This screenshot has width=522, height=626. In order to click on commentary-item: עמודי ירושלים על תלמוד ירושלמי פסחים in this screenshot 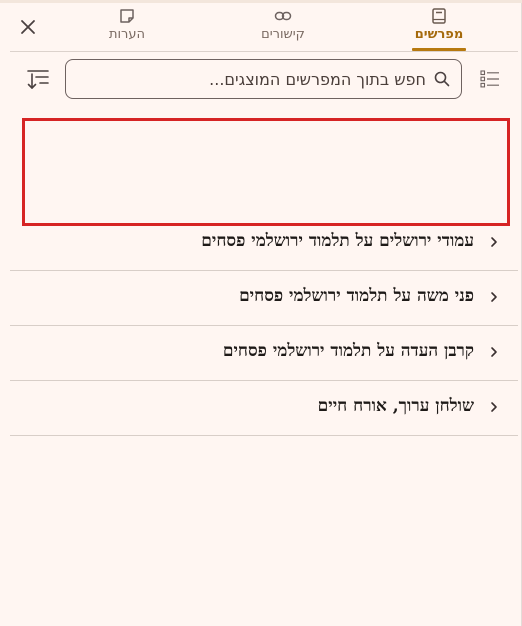, I will do `click(264, 243)`.